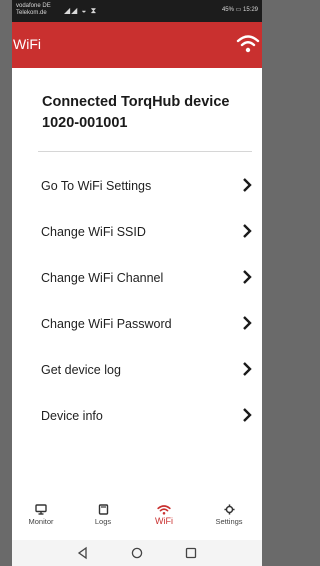  I want to click on device-id: 1020-001001, so click(85, 123).